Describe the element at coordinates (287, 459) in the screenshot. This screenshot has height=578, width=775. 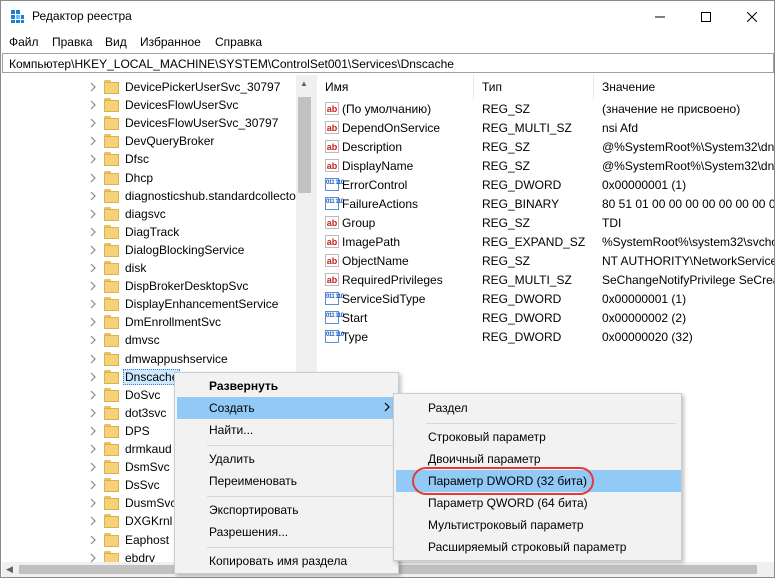
I see `context-item-delete: Удалить` at that location.